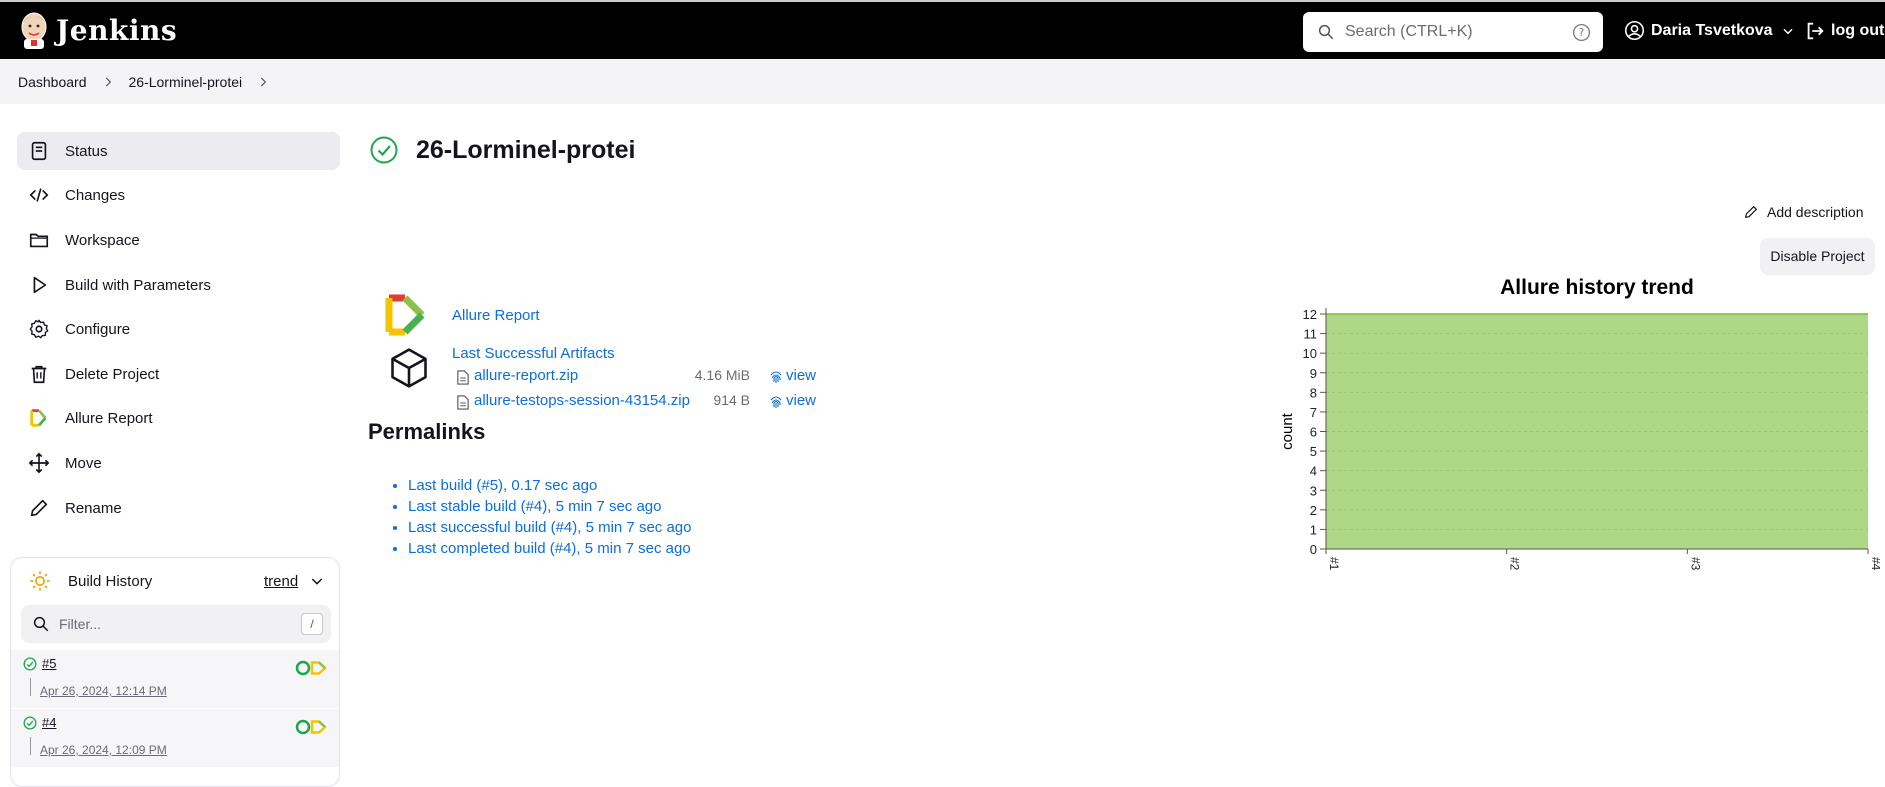 This screenshot has height=787, width=1885. What do you see at coordinates (178, 151) in the screenshot?
I see `sidebar-item-status: Status` at bounding box center [178, 151].